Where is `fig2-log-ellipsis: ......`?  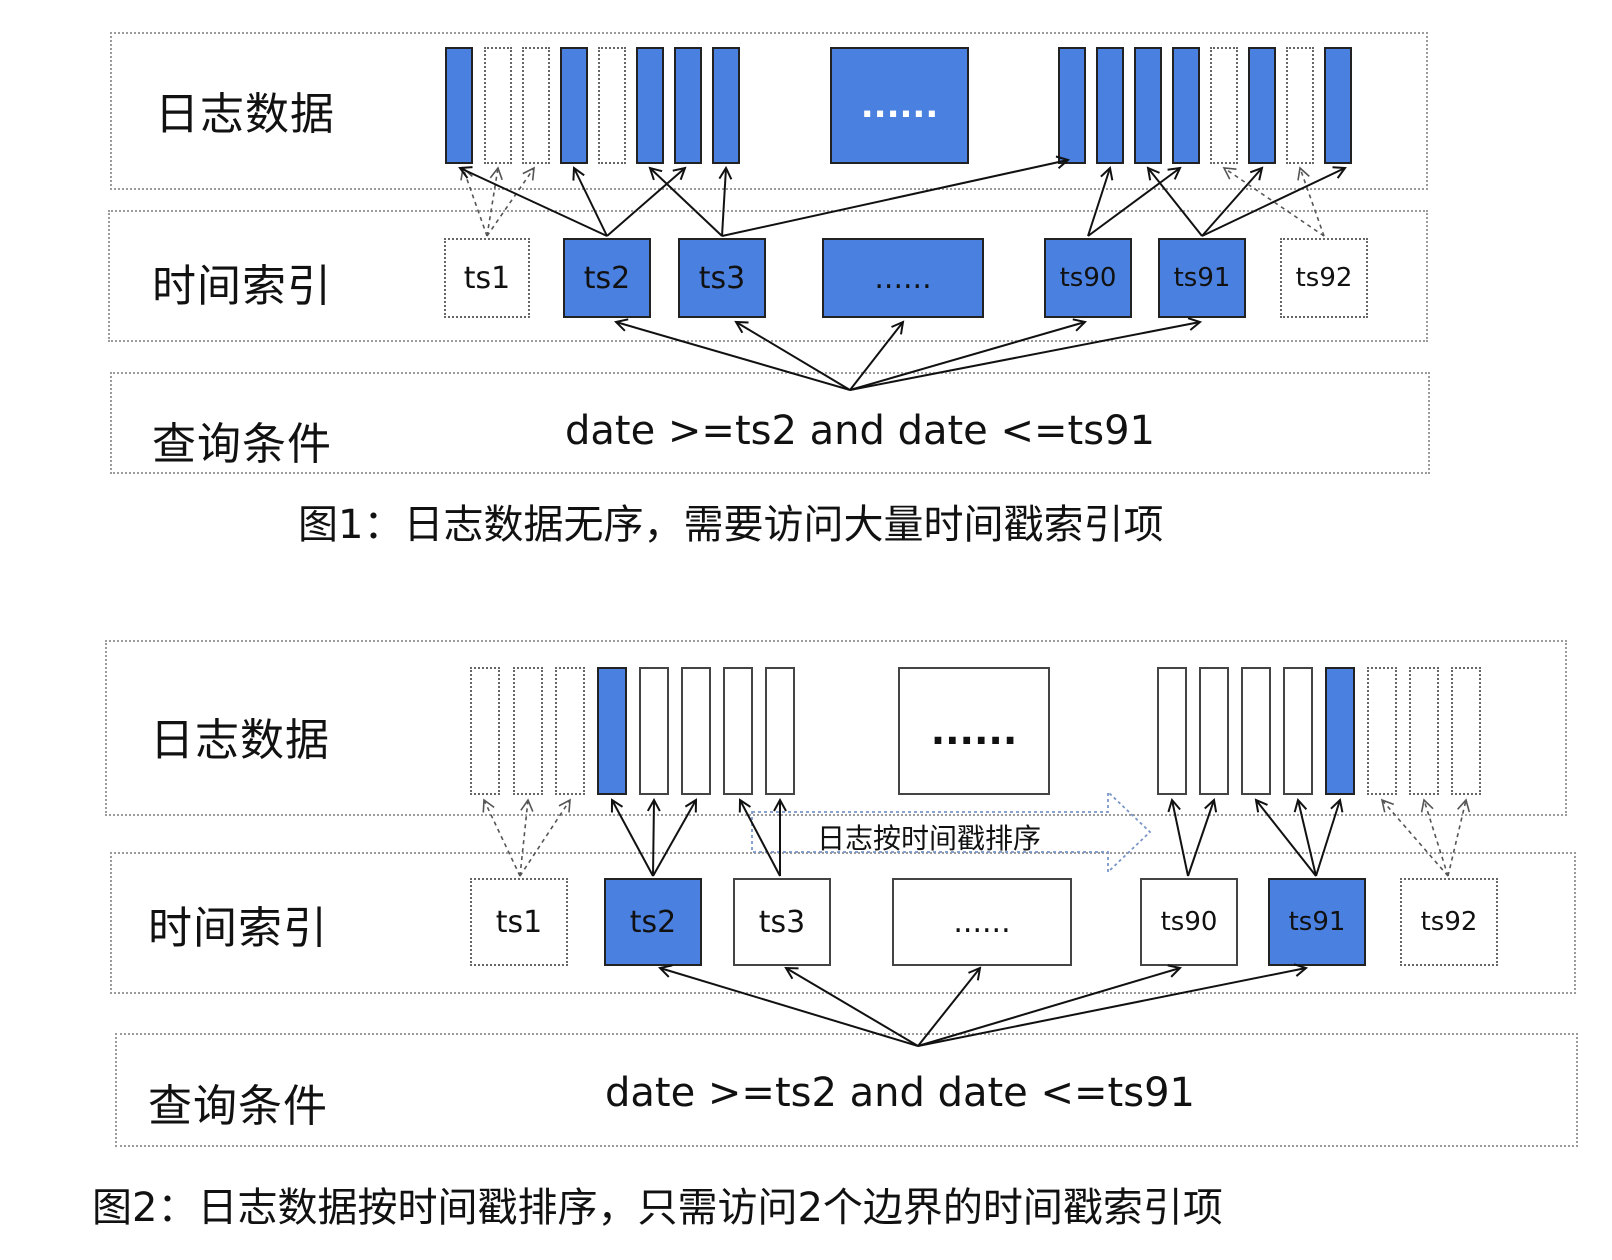 fig2-log-ellipsis: ...... is located at coordinates (974, 731).